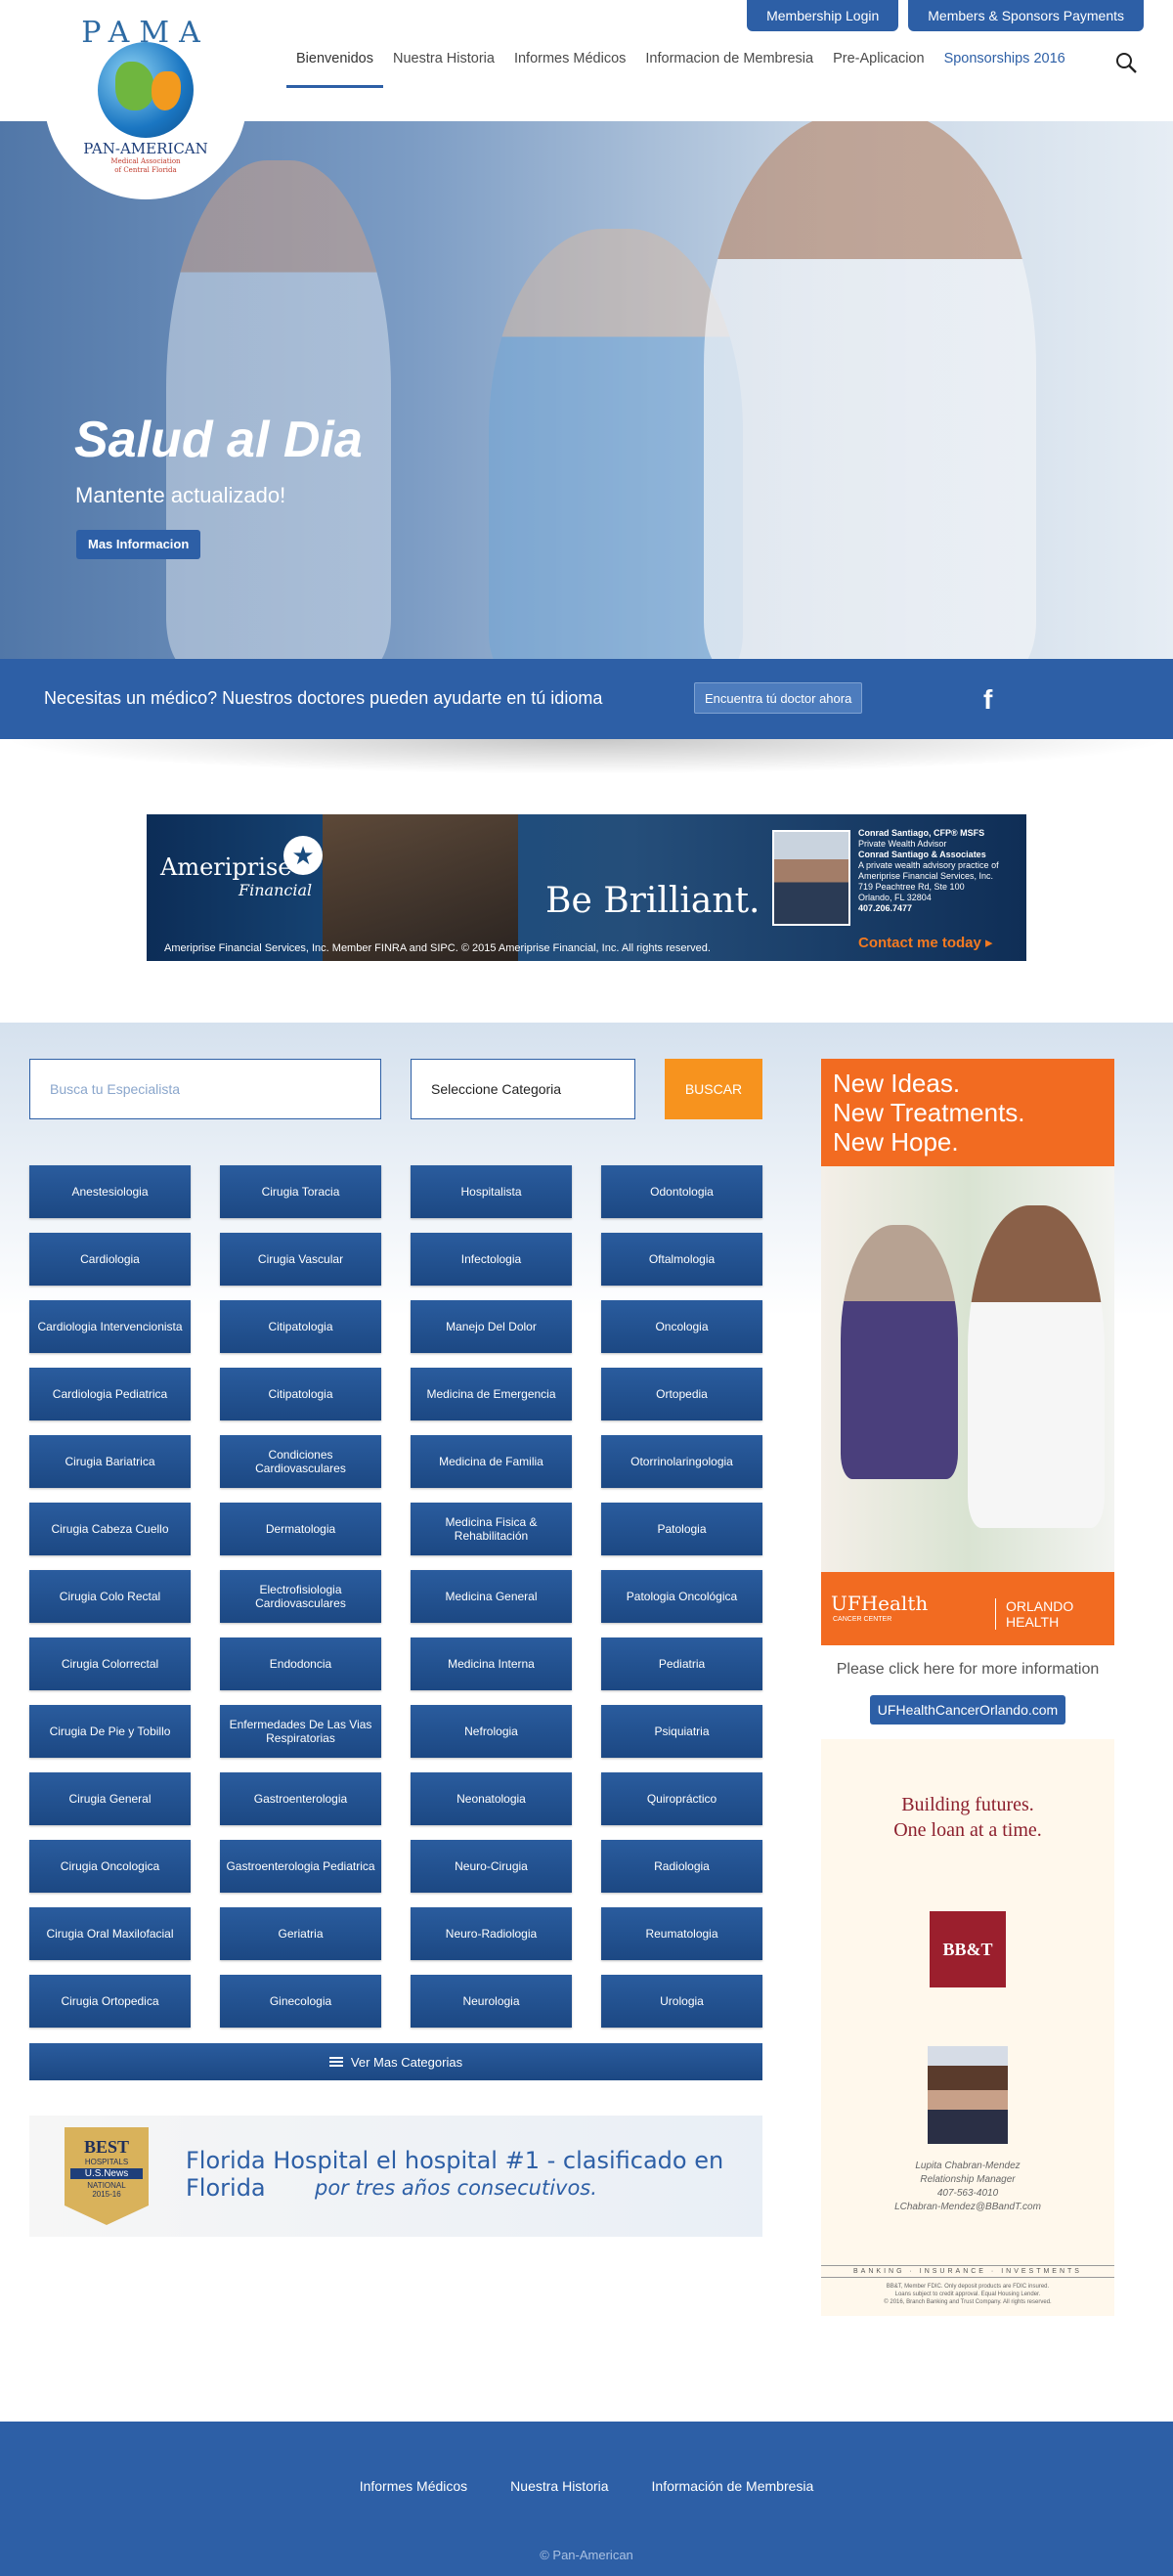 The image size is (1173, 2576). What do you see at coordinates (779, 698) in the screenshot?
I see `find-doctor-button: Encuentra tú doctor ahora` at bounding box center [779, 698].